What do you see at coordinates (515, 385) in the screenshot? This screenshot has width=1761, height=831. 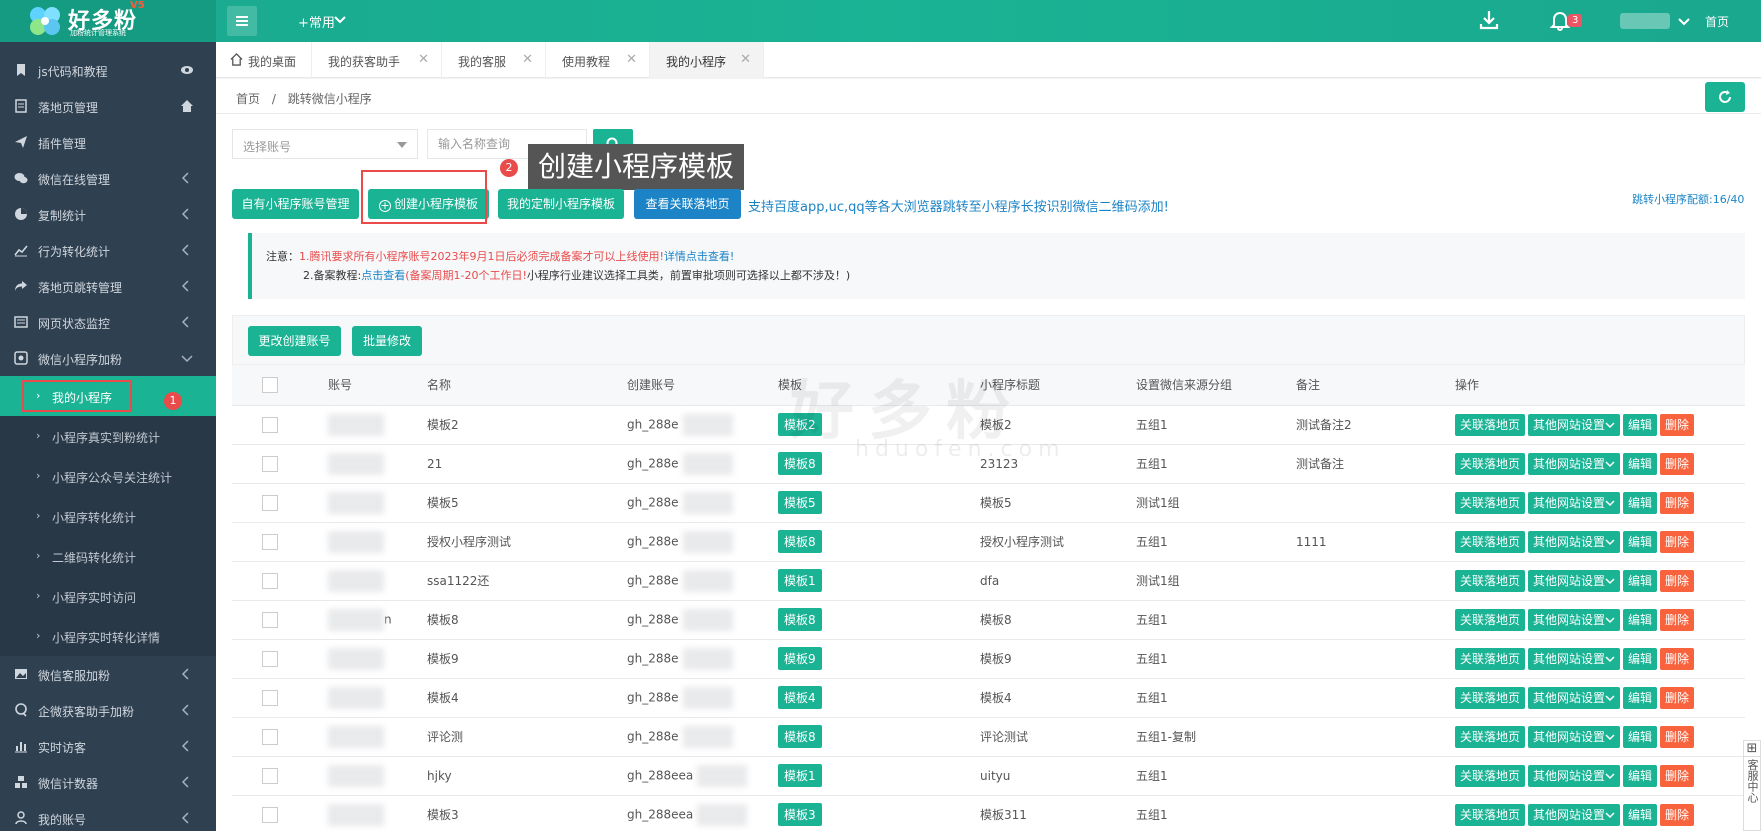 I see `col-name: 名称` at bounding box center [515, 385].